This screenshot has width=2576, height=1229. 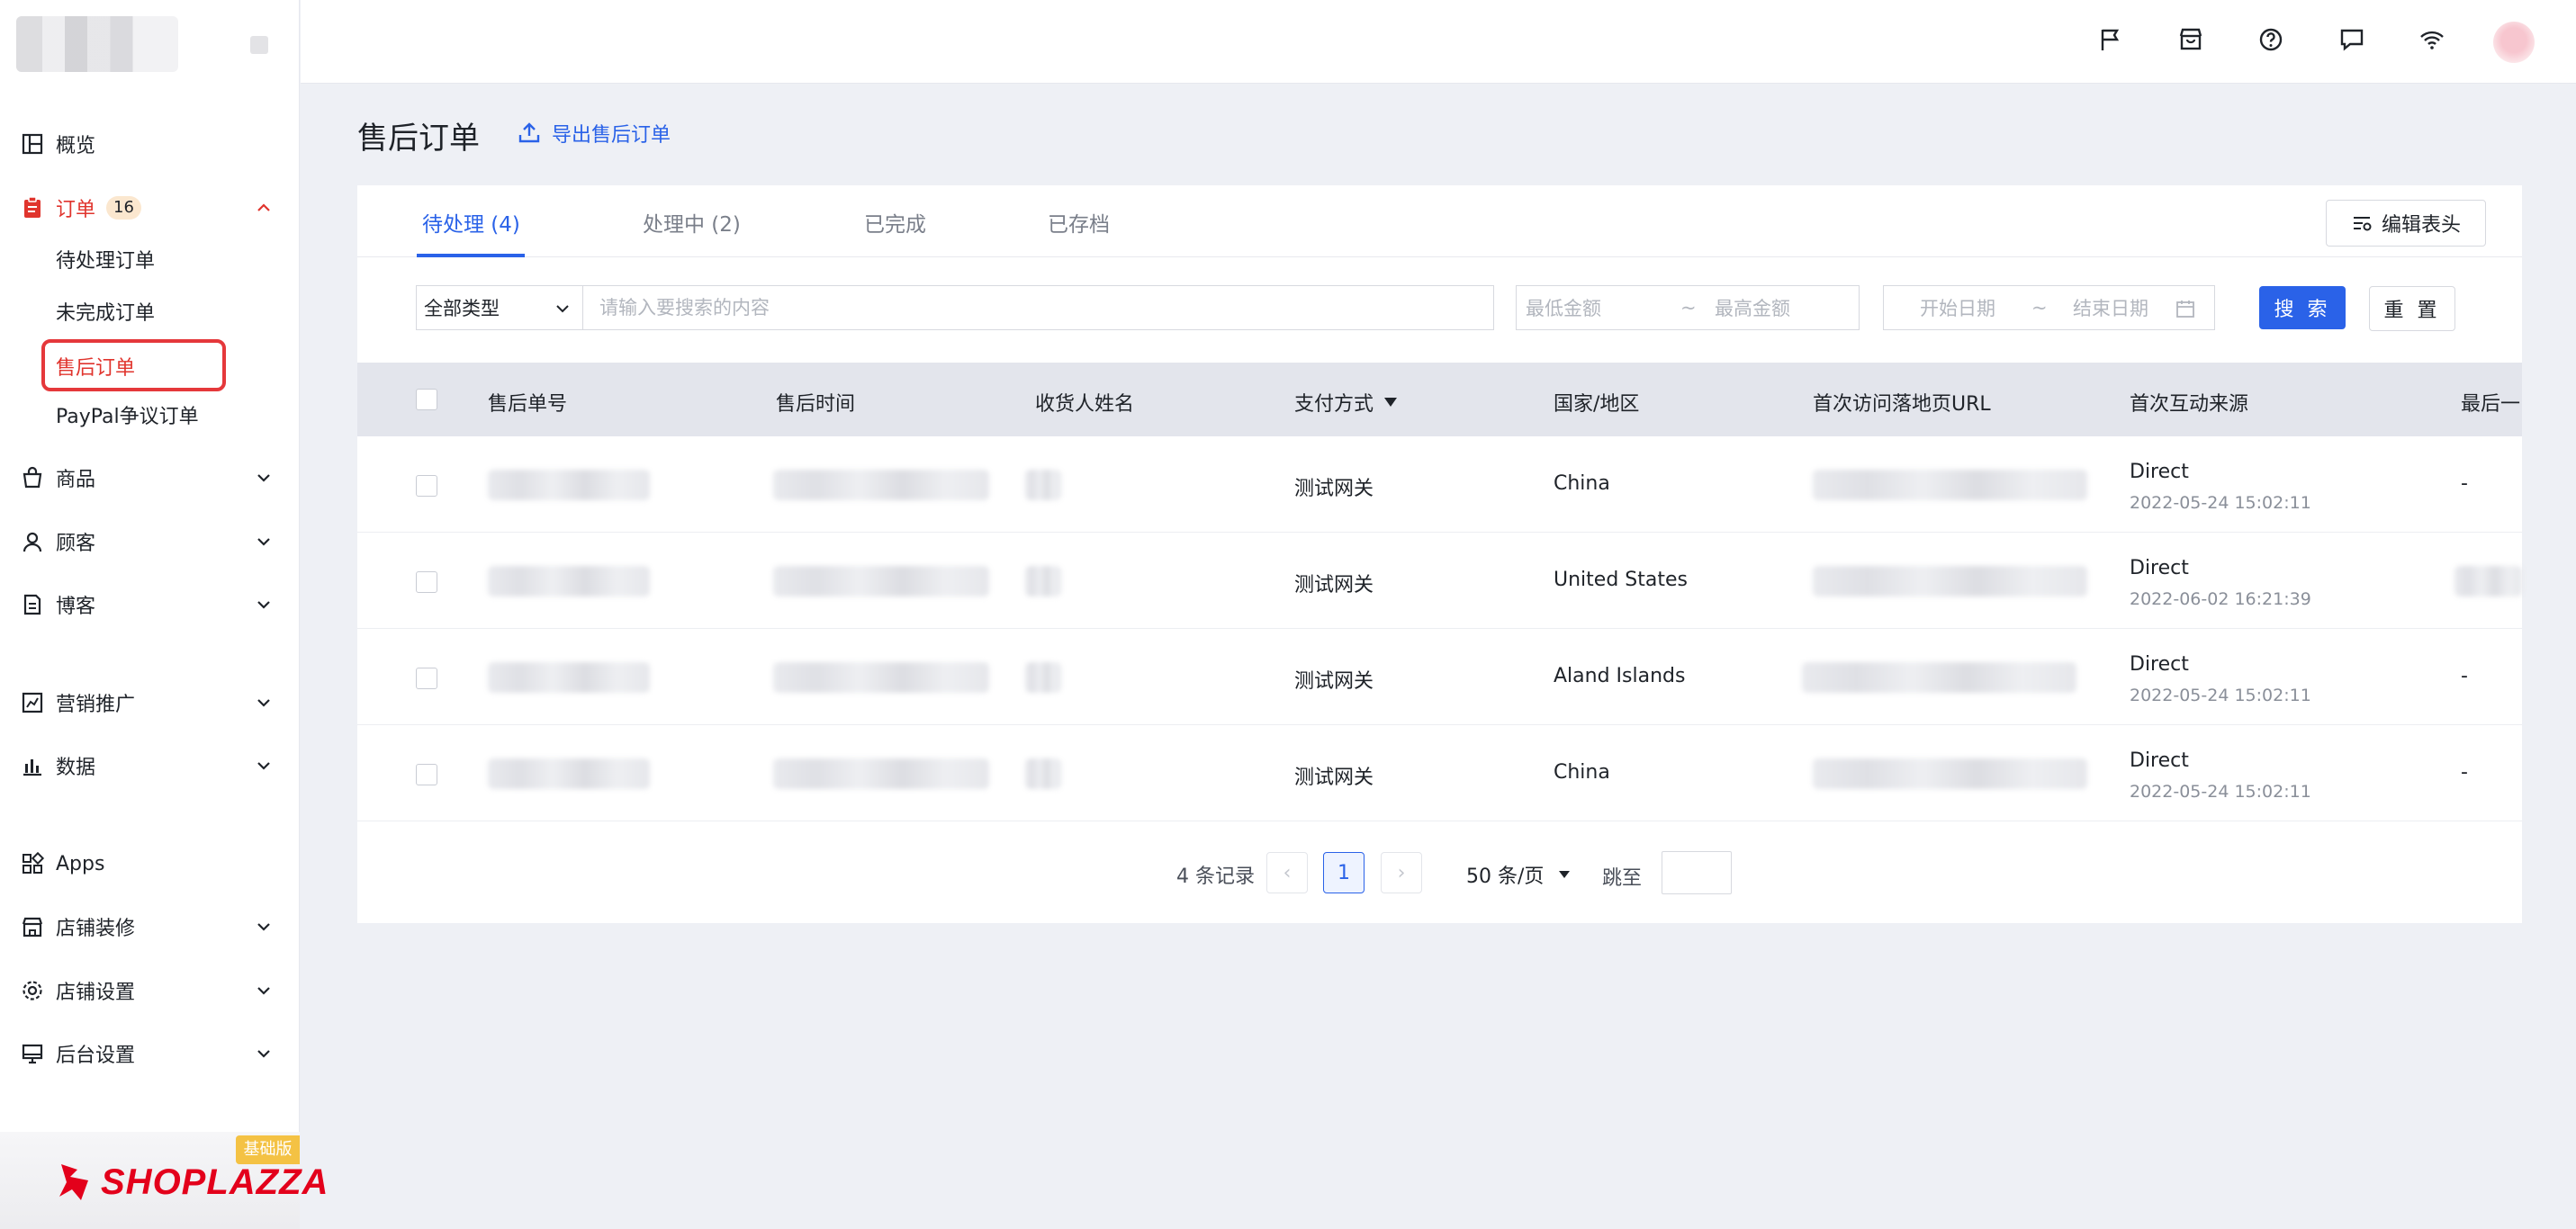 What do you see at coordinates (1344, 873) in the screenshot?
I see `page-button-current: 1` at bounding box center [1344, 873].